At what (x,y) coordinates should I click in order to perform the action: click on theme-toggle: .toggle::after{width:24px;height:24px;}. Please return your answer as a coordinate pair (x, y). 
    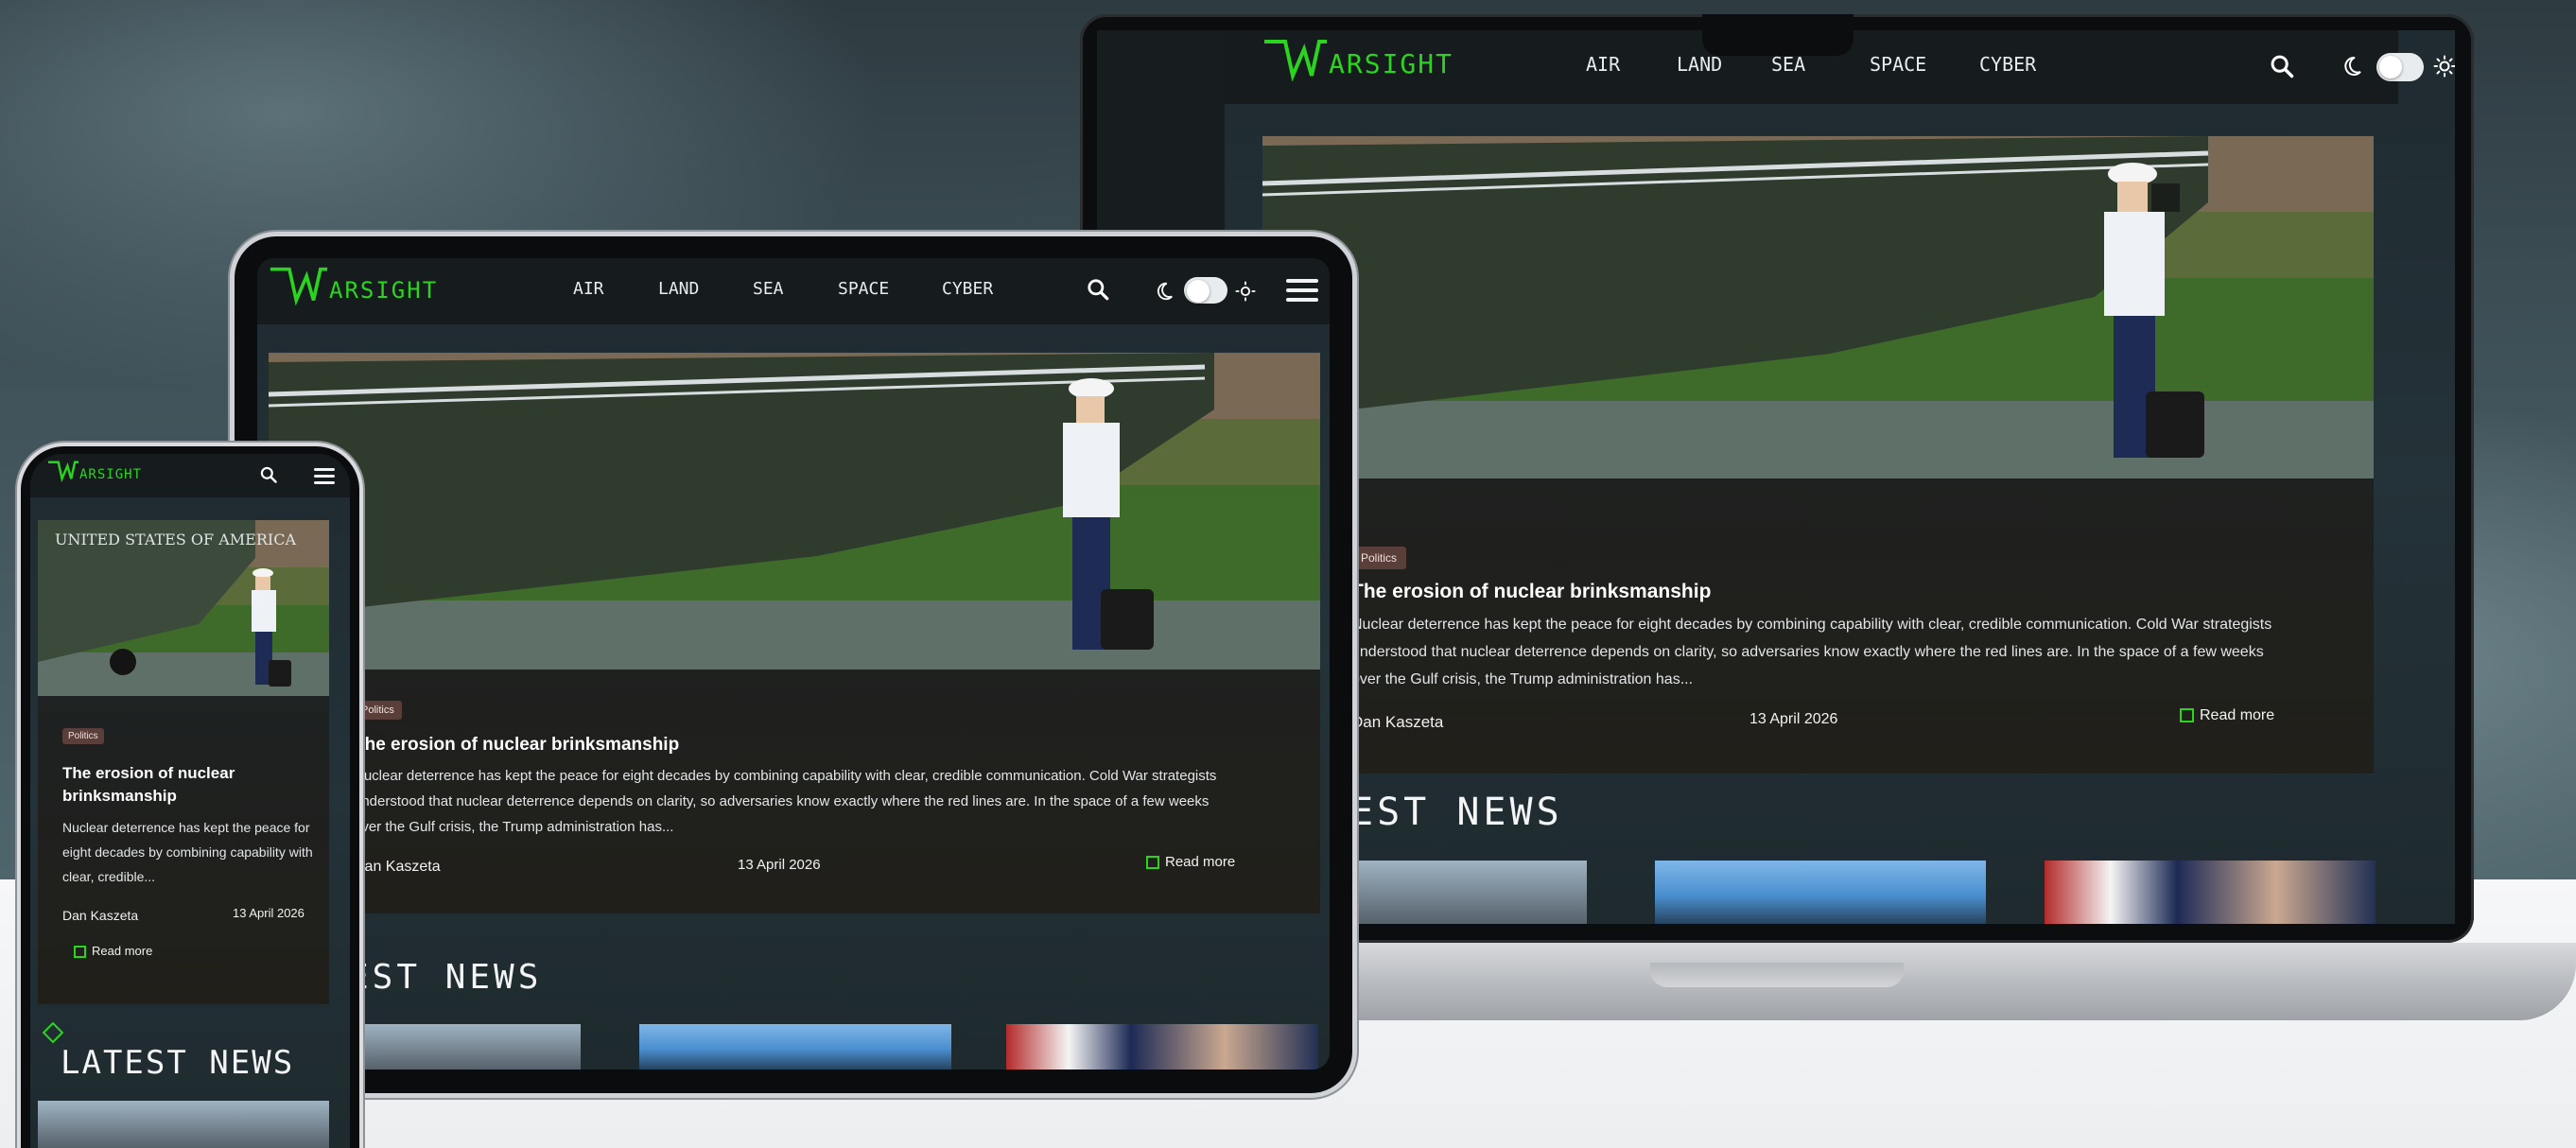
    Looking at the image, I should click on (2400, 67).